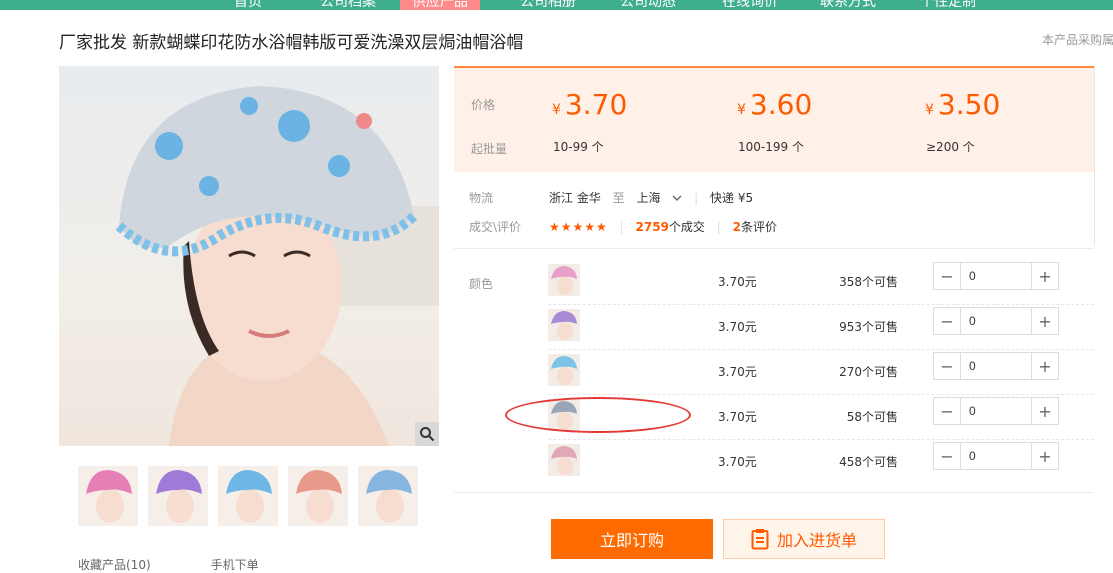 This screenshot has width=1113, height=573. I want to click on rating-stars-icon: ★★★★★, so click(578, 227).